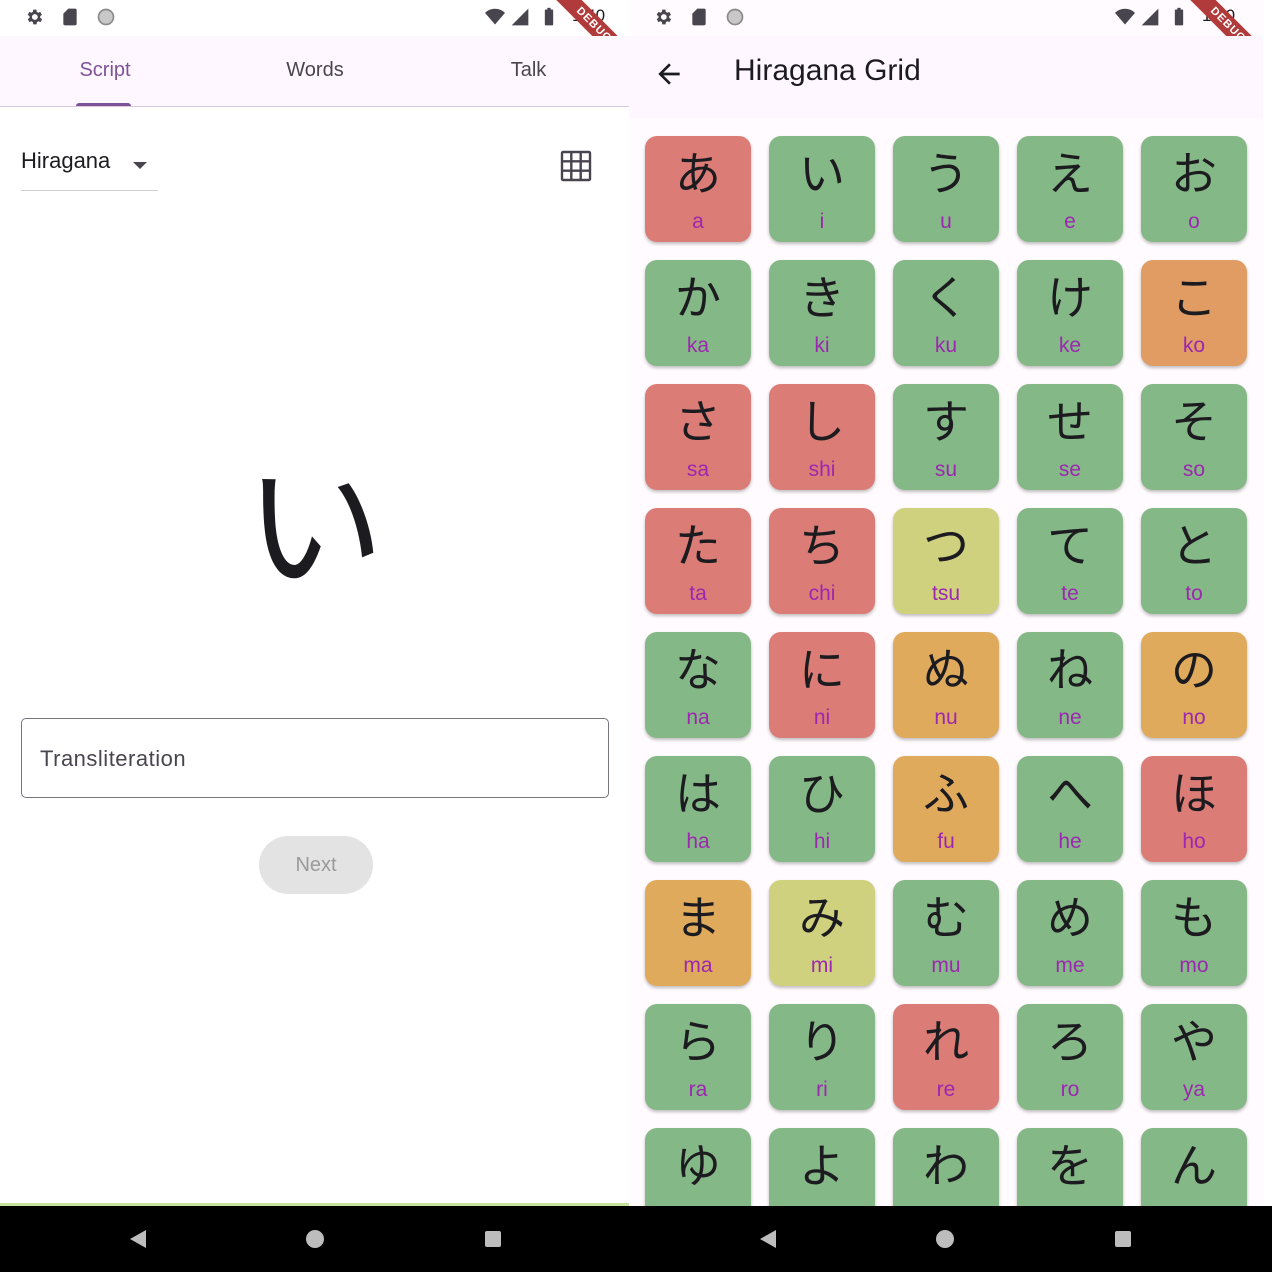 The height and width of the screenshot is (1272, 1272). I want to click on kana-character: に, so click(822, 670).